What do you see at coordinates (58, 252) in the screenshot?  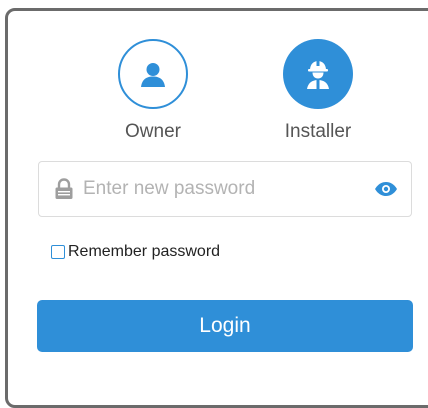 I see `remember-checkbox` at bounding box center [58, 252].